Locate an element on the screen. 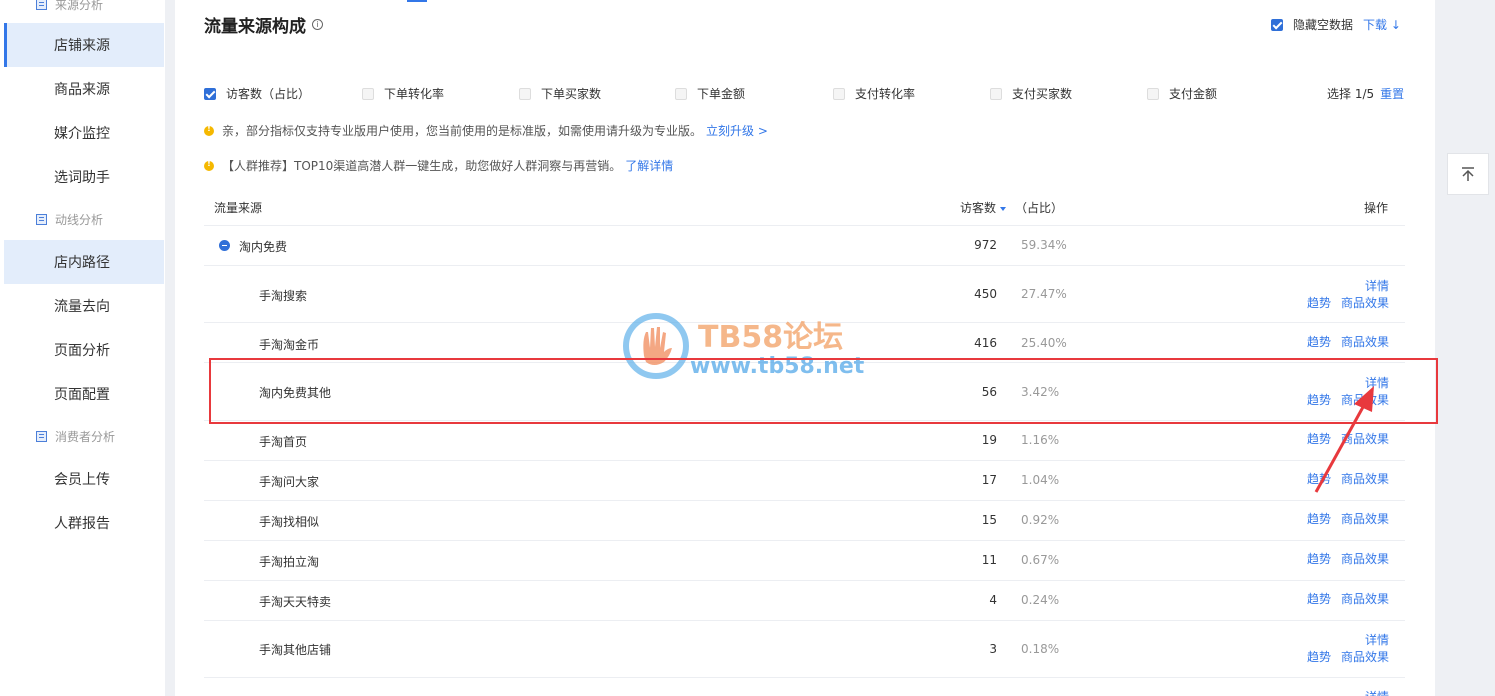 This screenshot has height=696, width=1495. table-row-partial: 详情 is located at coordinates (804, 686).